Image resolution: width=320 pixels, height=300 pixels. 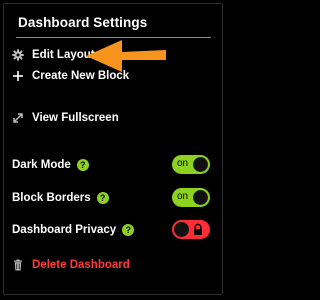 What do you see at coordinates (112, 198) in the screenshot?
I see `block-borders-row: Block Borders ? on` at bounding box center [112, 198].